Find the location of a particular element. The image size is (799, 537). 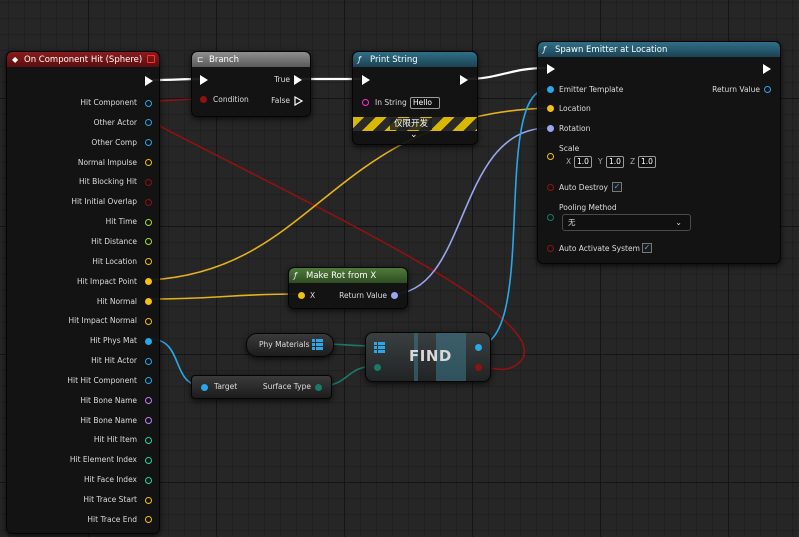

chevron-down-icon: ⌄ is located at coordinates (678, 222).